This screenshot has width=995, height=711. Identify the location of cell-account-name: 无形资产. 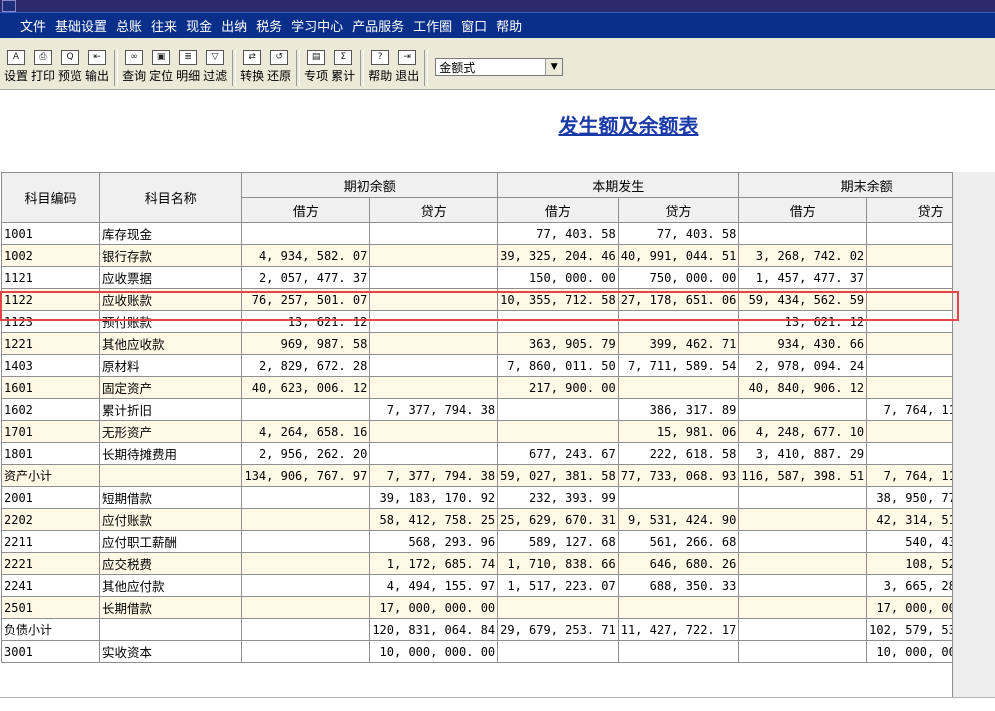
(170, 431).